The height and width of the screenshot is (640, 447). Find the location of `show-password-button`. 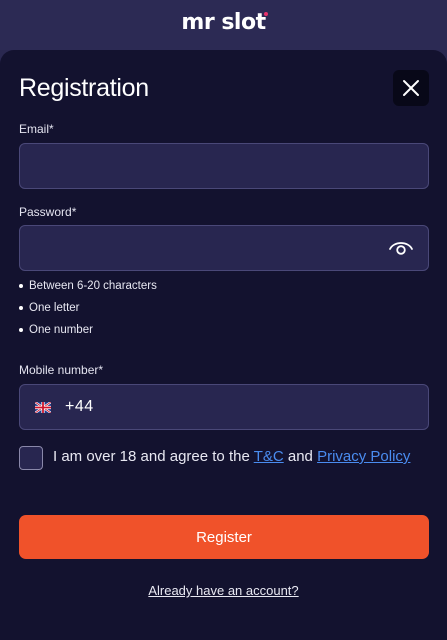

show-password-button is located at coordinates (401, 248).